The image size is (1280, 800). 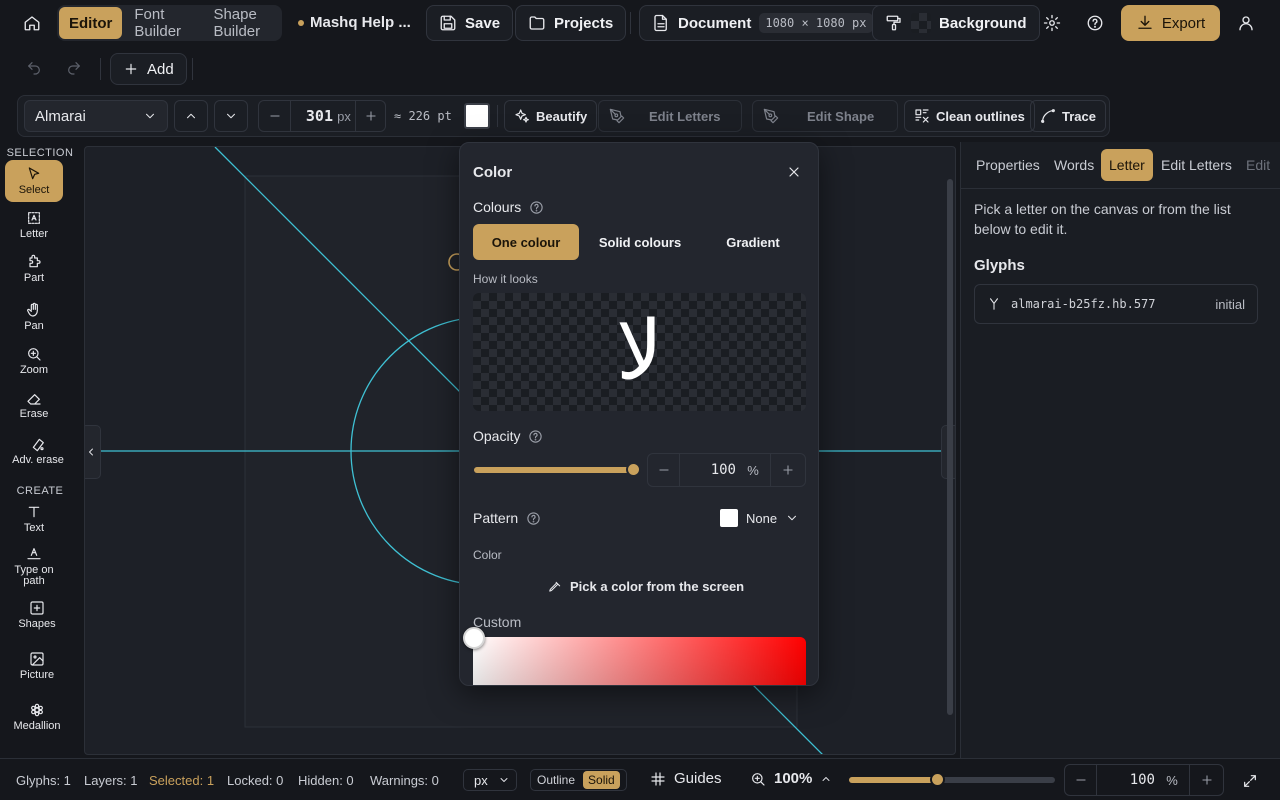 What do you see at coordinates (34, 181) in the screenshot?
I see `tool-select: Select` at bounding box center [34, 181].